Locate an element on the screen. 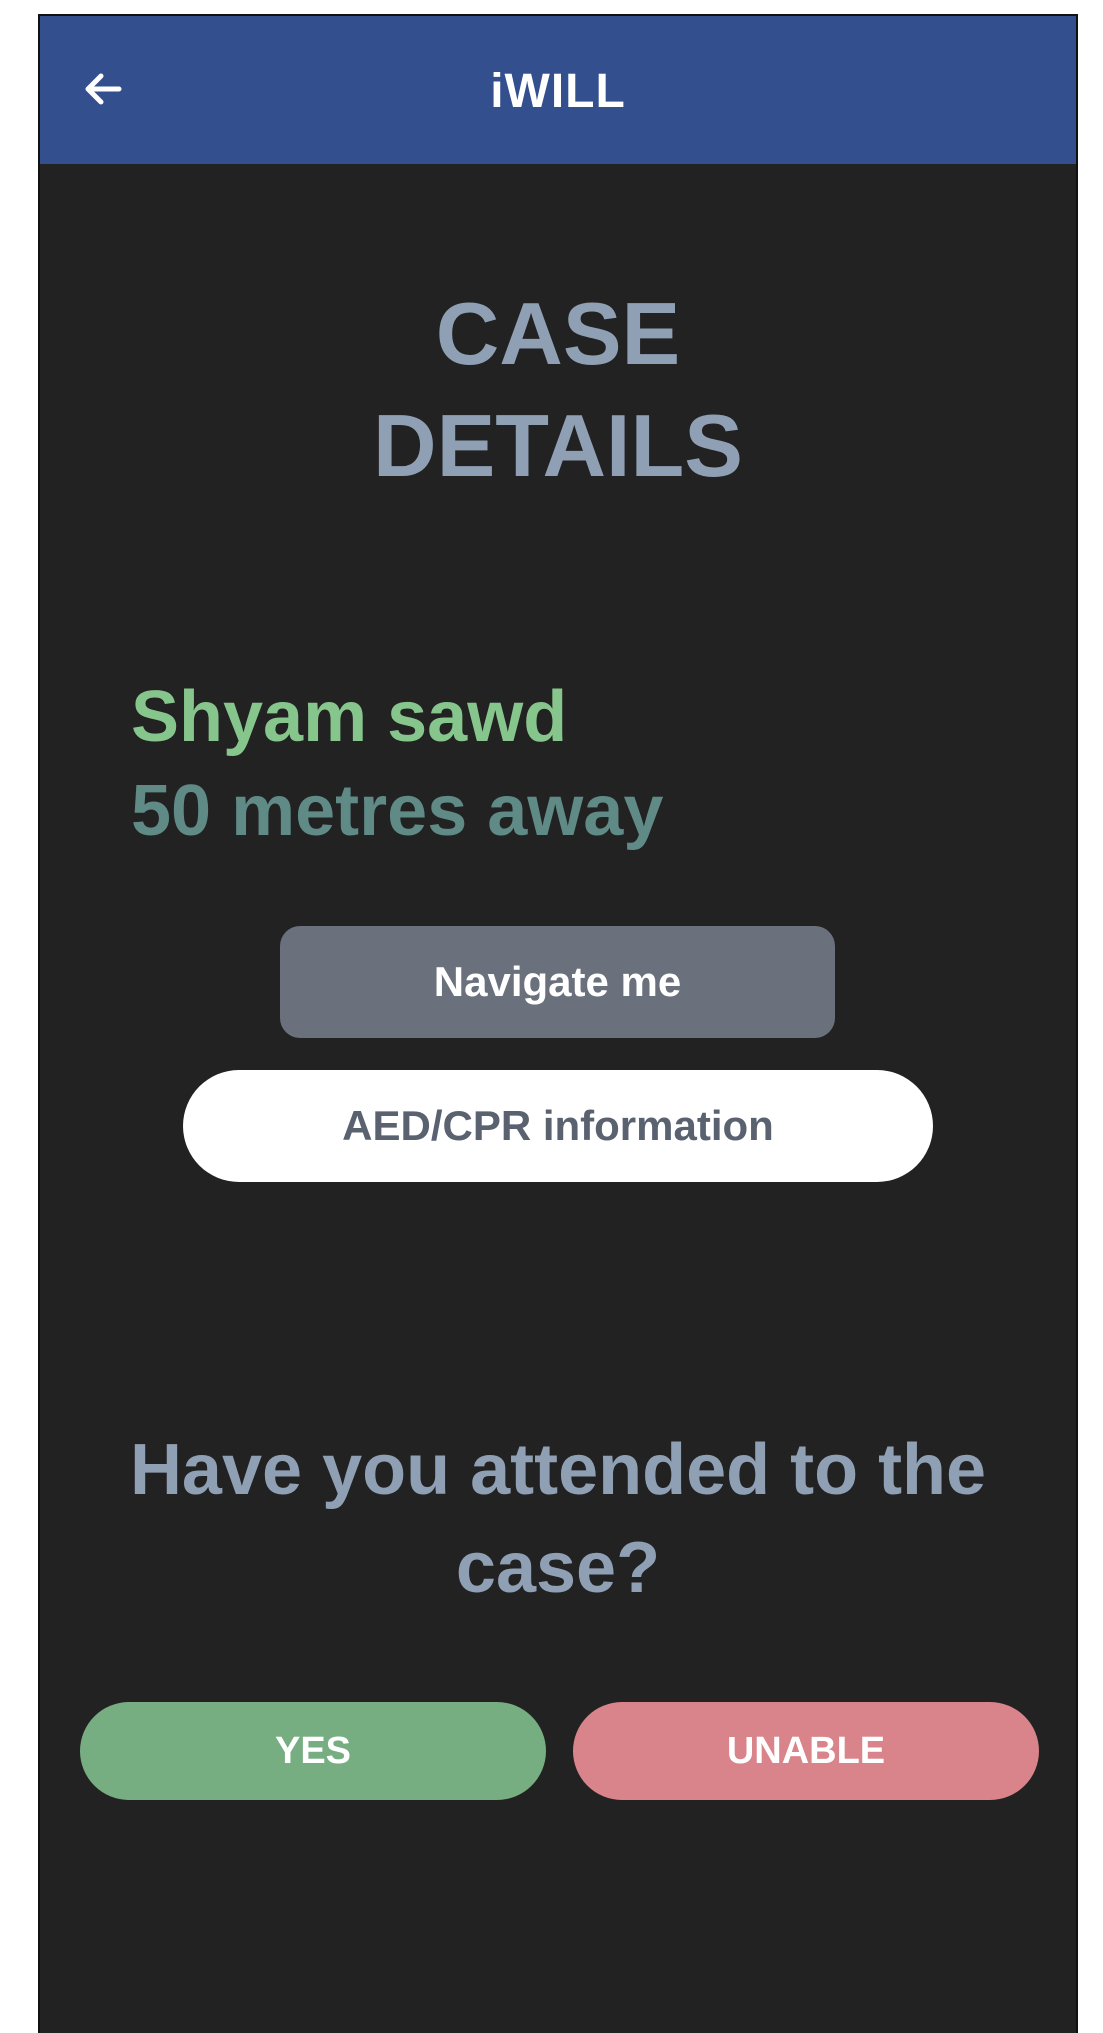  page-title: CASE DETAILS is located at coordinates (558, 389).